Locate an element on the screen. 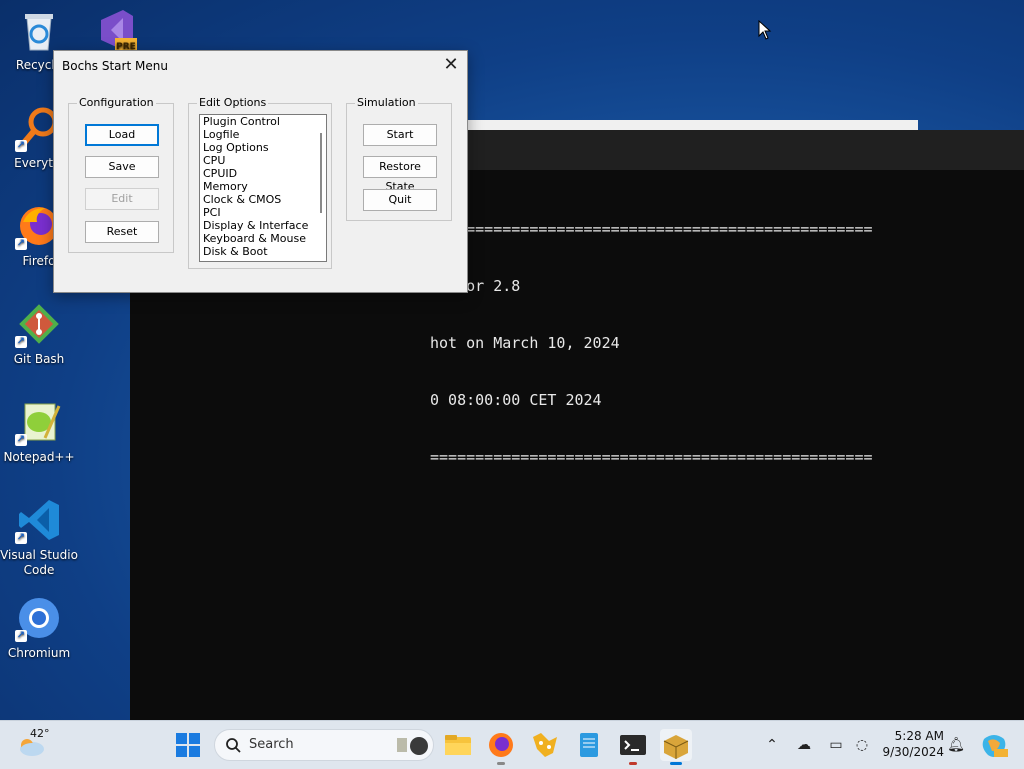 The width and height of the screenshot is (1024, 769). weather-widget: 42° is located at coordinates (36, 743).